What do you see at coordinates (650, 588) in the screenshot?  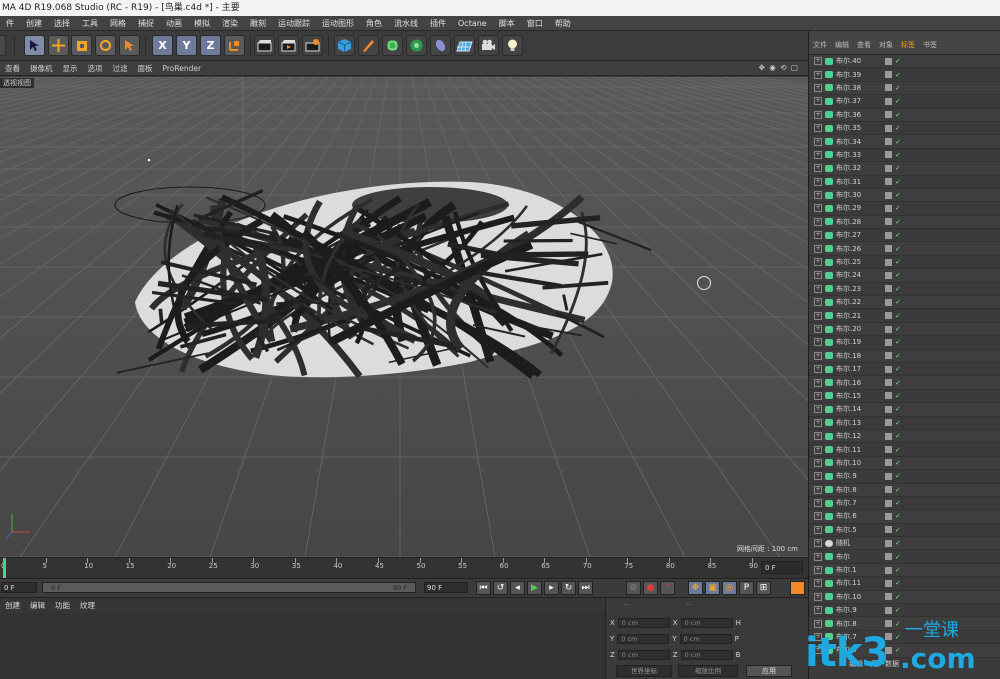 I see `record-key-icon: ●` at bounding box center [650, 588].